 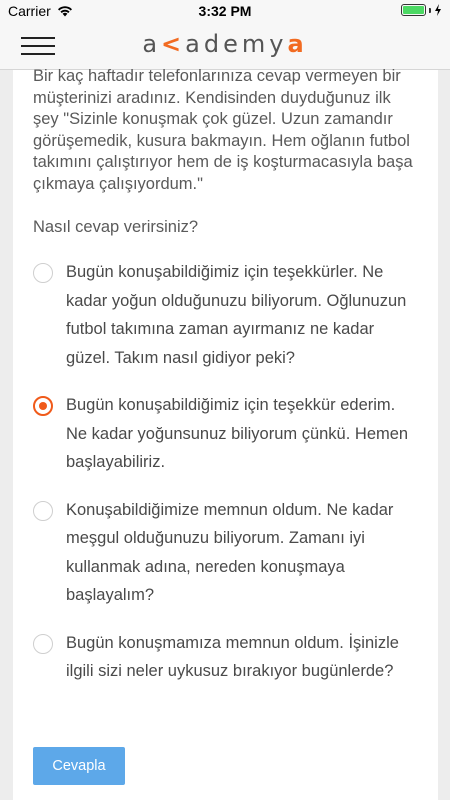 I want to click on logo-middle: ademy, so click(x=236, y=44).